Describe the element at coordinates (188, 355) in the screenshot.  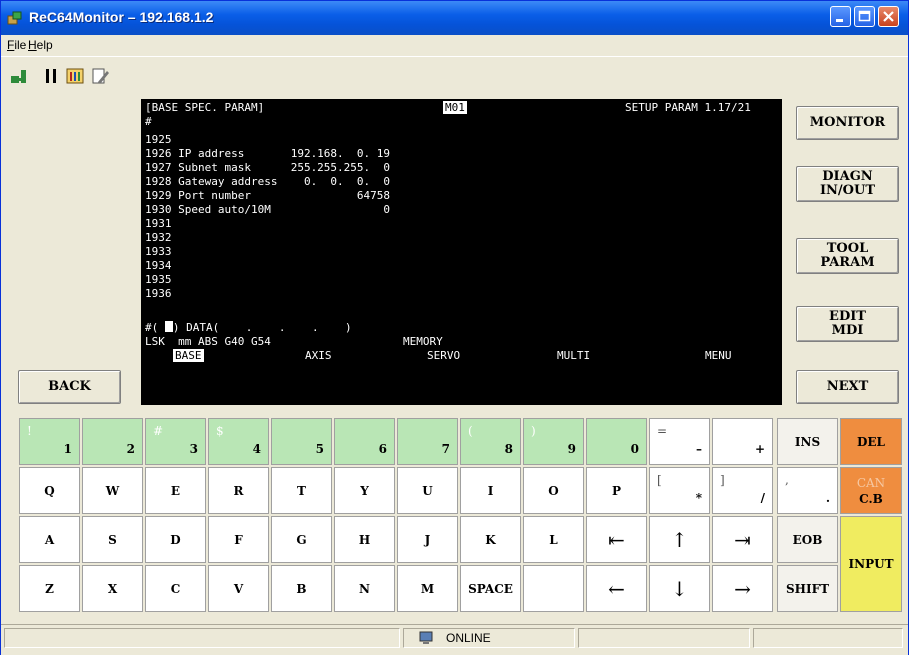
I see `menu-base: BASE` at that location.